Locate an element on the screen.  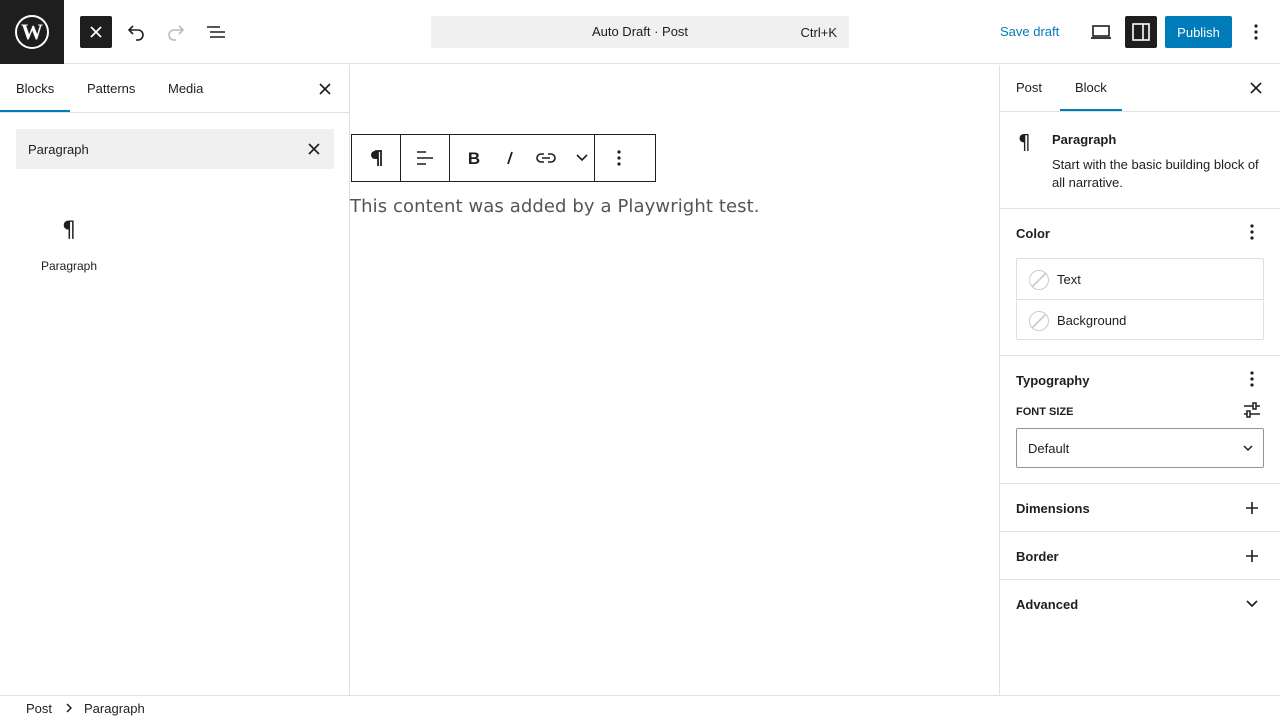
block-toolbar: B is located at coordinates (503, 158).